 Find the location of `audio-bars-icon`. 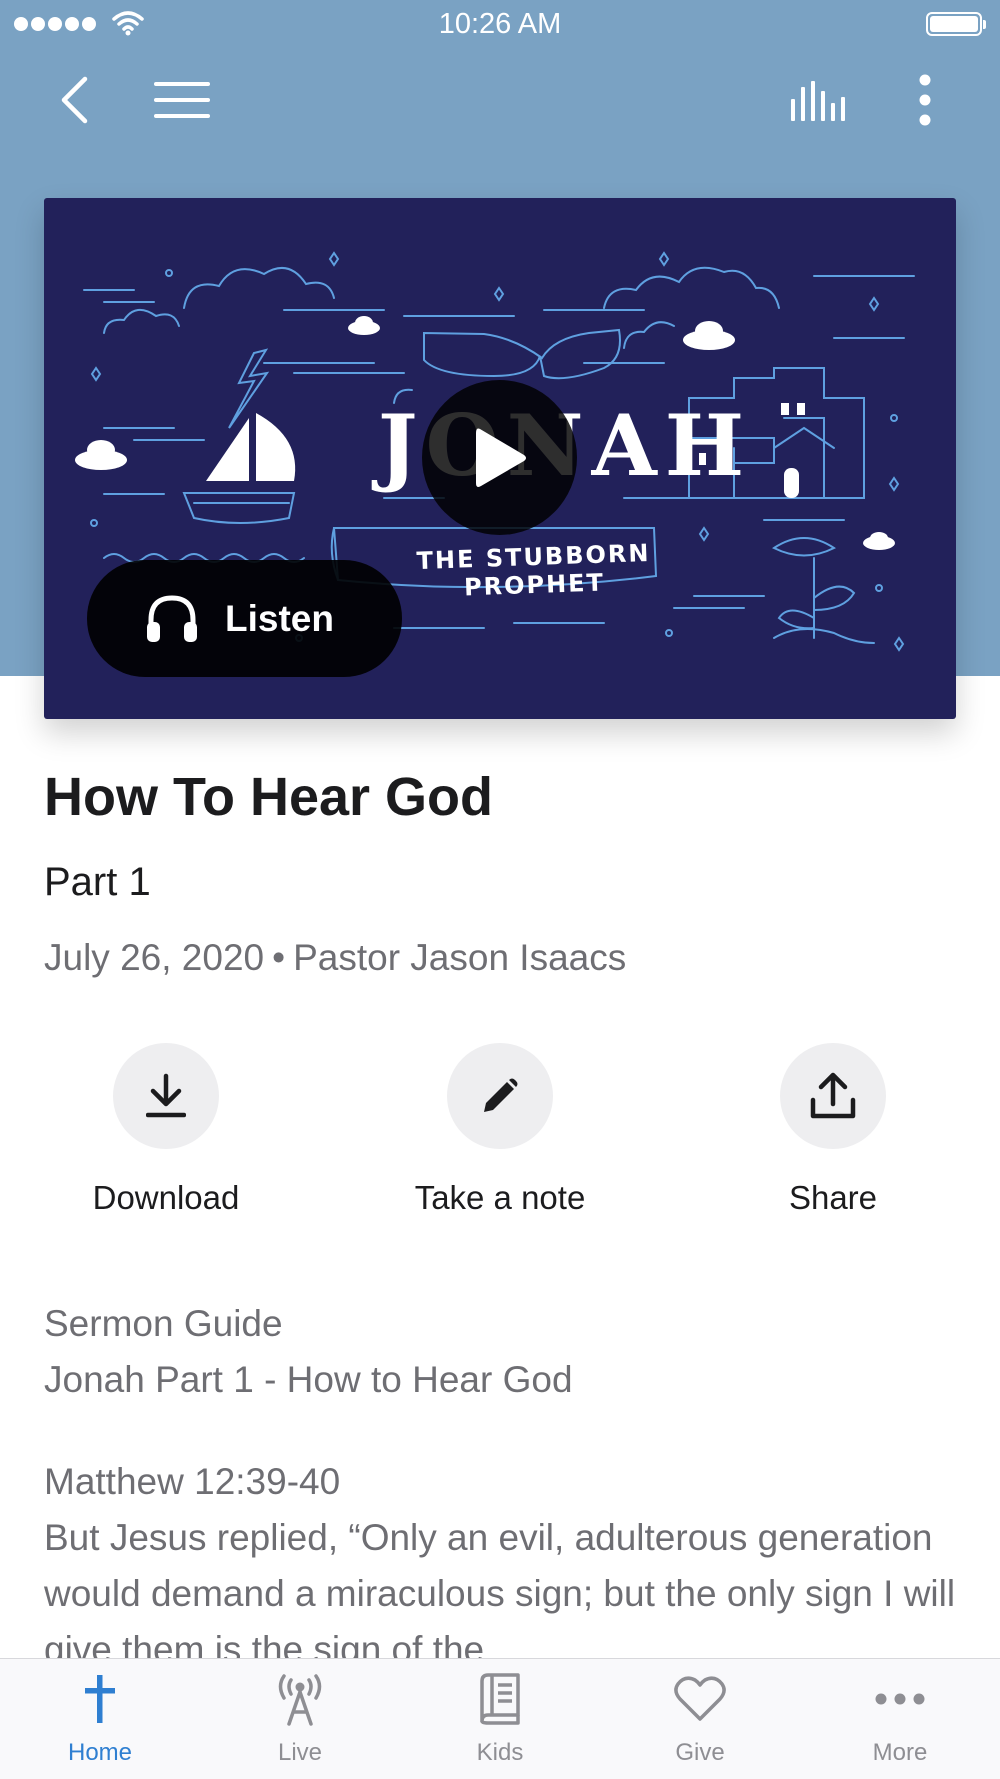

audio-bars-icon is located at coordinates (818, 101).